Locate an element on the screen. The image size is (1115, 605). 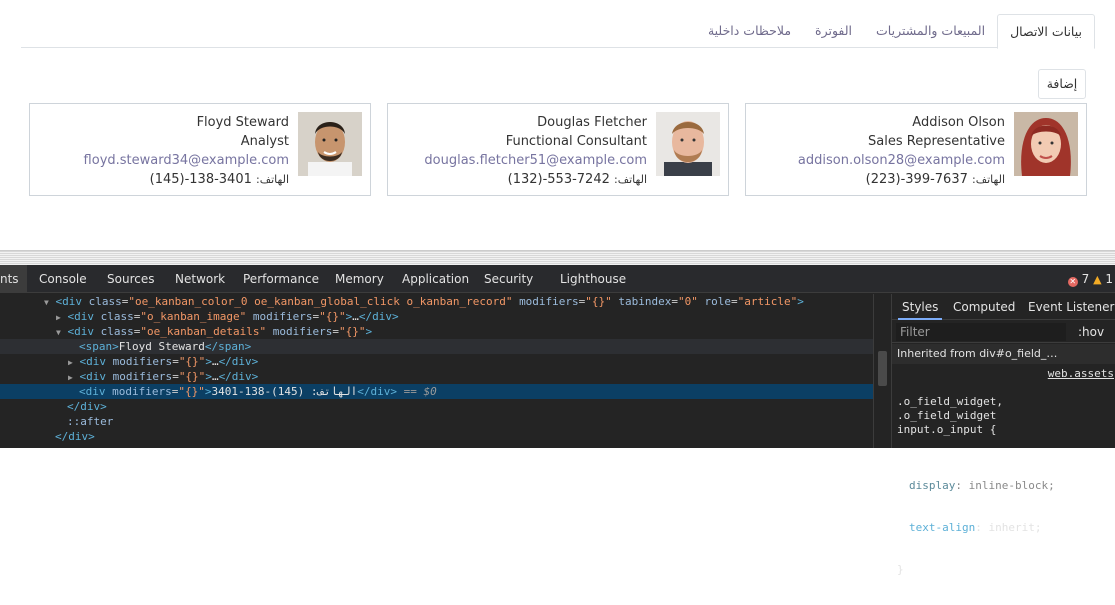
scrollbar-thumb is located at coordinates (882, 368).